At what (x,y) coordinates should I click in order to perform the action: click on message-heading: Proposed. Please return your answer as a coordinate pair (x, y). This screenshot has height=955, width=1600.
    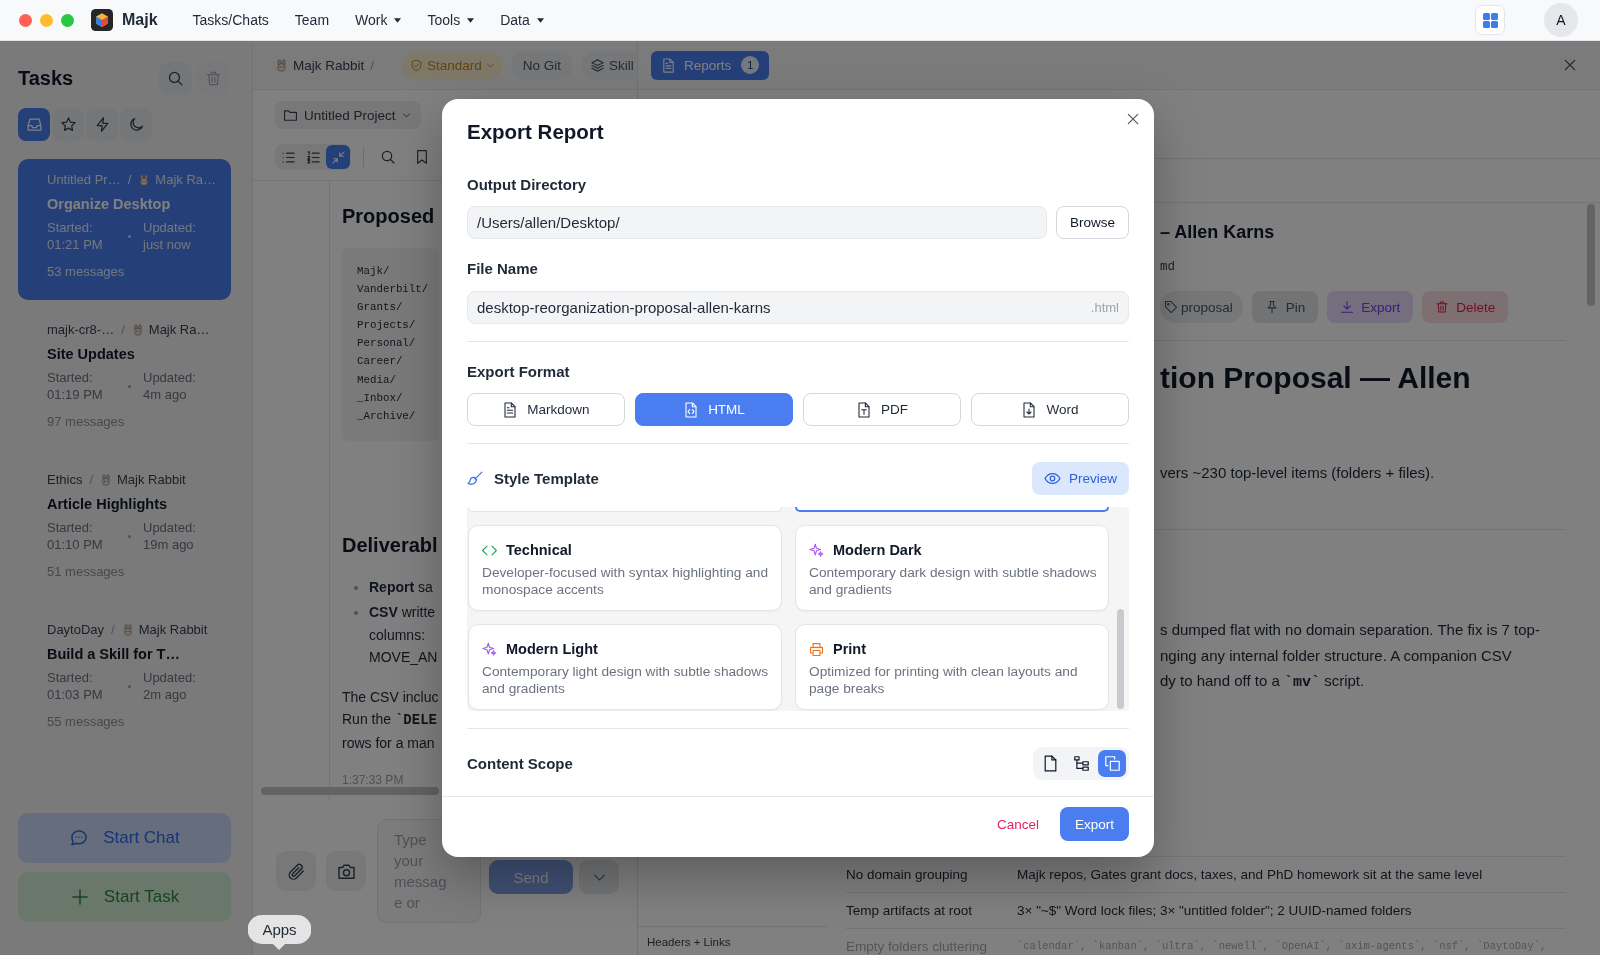
    Looking at the image, I should click on (389, 216).